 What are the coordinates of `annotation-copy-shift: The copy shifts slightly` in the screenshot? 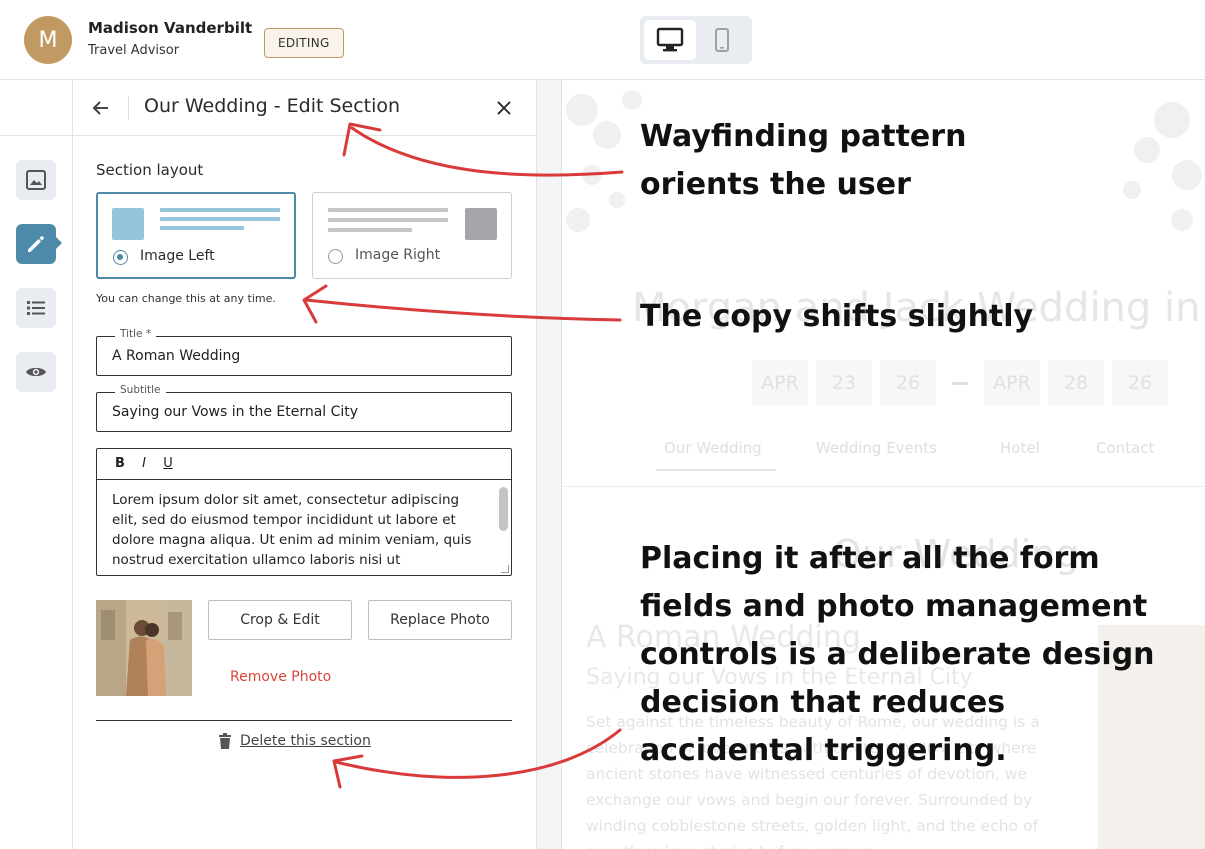 It's located at (837, 316).